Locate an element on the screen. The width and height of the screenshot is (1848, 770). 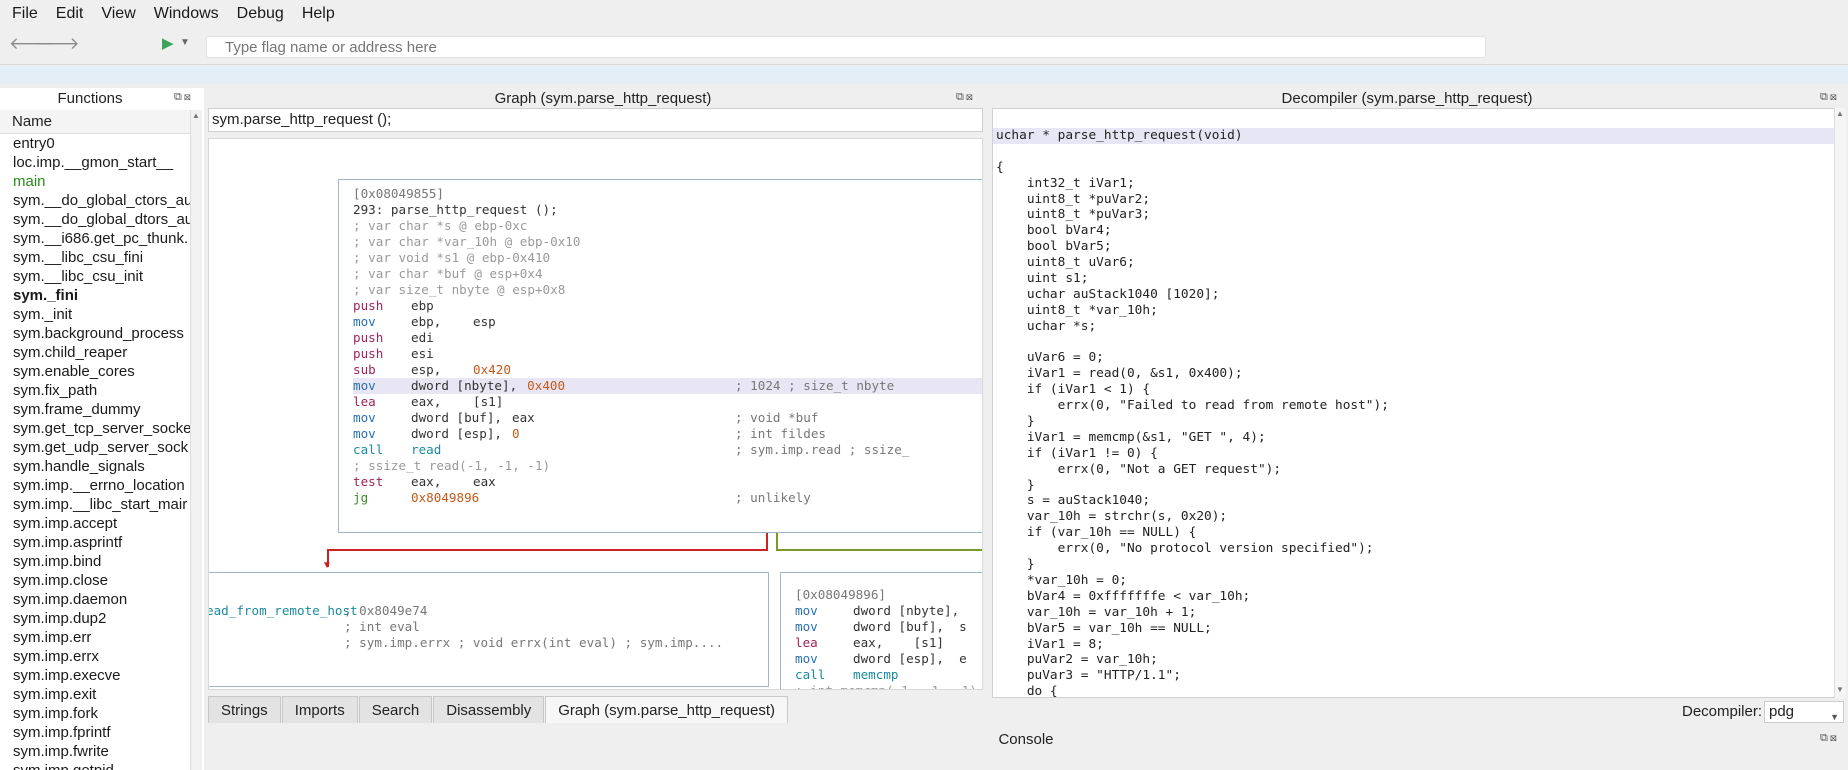
function-list-item: sym.imp.asprintf is located at coordinates (95, 542).